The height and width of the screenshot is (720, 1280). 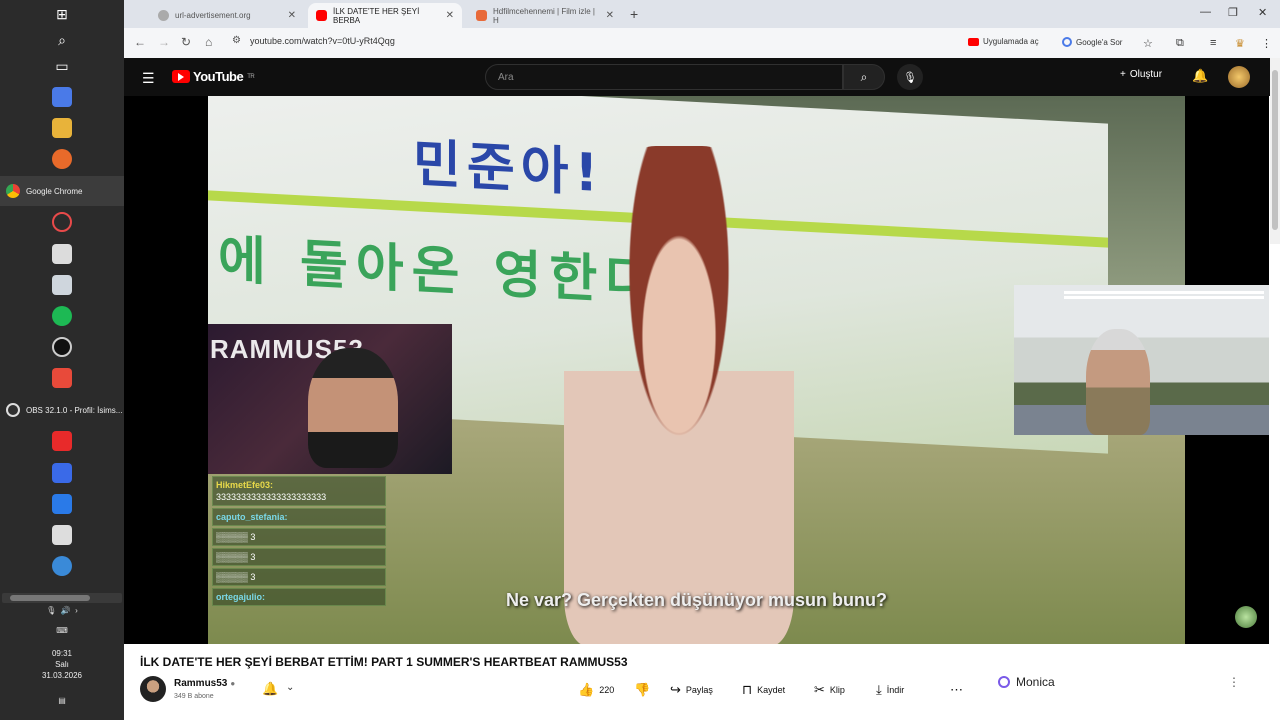 What do you see at coordinates (596, 690) in the screenshot?
I see `like-button: 👍 220` at bounding box center [596, 690].